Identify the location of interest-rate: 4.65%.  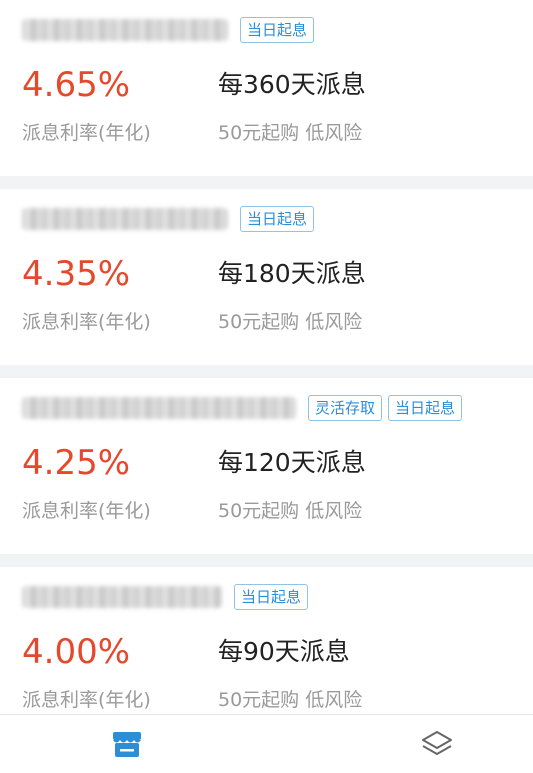
(76, 85).